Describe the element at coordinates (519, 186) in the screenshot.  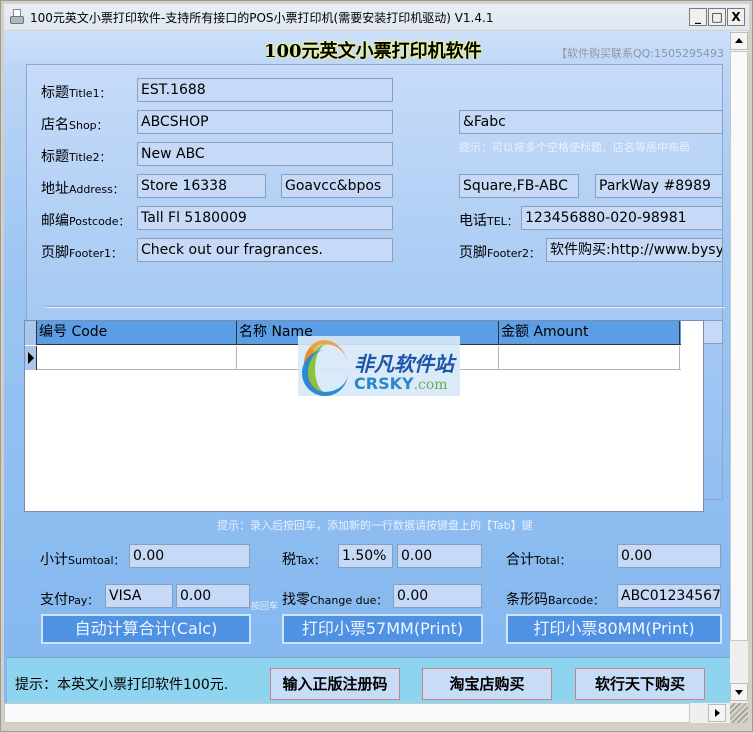
I see `address-input-3: Square,FB-ABC` at that location.